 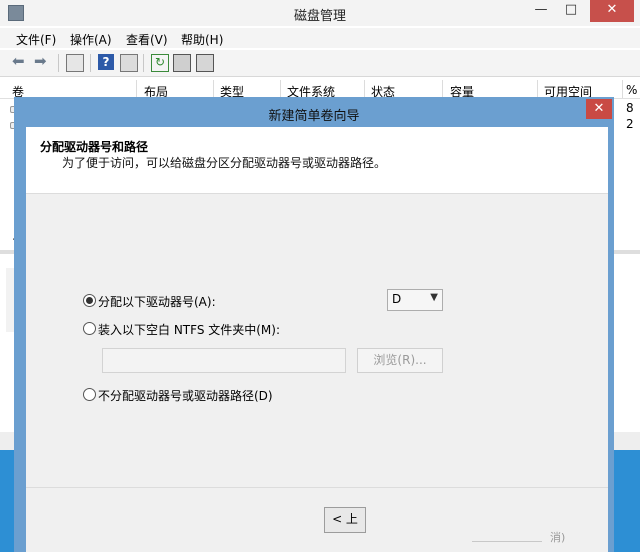 I want to click on help-icon: ?, so click(x=106, y=62).